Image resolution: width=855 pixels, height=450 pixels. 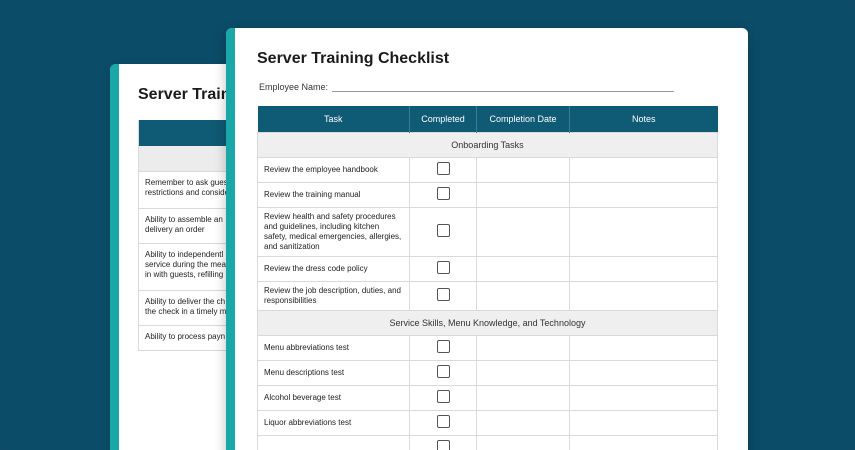 I want to click on table-row: Menu descriptions test, so click(x=487, y=373).